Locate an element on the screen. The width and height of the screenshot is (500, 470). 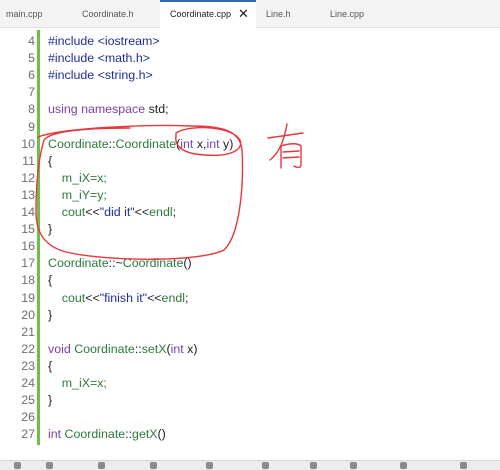
code-token: <iostream> is located at coordinates (128, 41).